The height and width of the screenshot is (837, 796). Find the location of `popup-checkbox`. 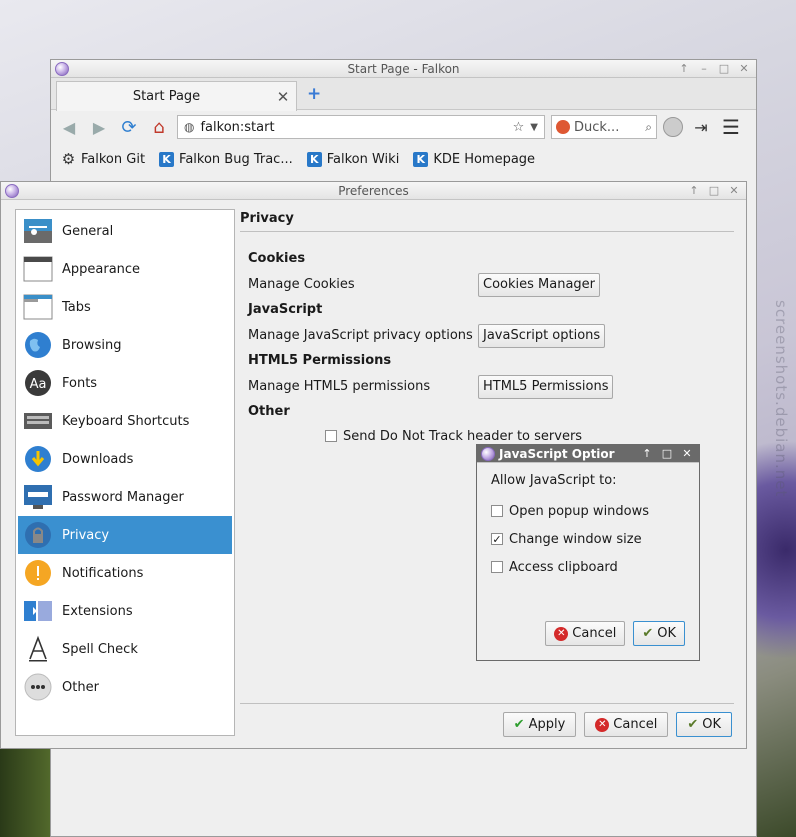

popup-checkbox is located at coordinates (497, 511).